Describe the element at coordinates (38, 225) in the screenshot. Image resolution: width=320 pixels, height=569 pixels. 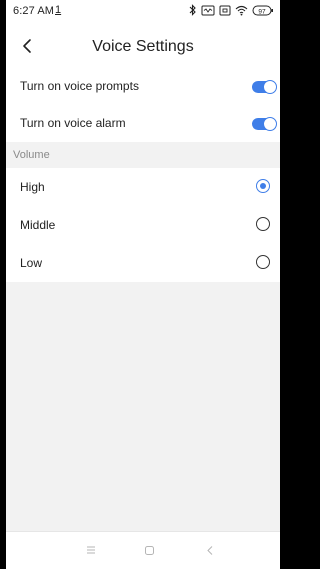
I see `volume-option-label: Middle` at that location.